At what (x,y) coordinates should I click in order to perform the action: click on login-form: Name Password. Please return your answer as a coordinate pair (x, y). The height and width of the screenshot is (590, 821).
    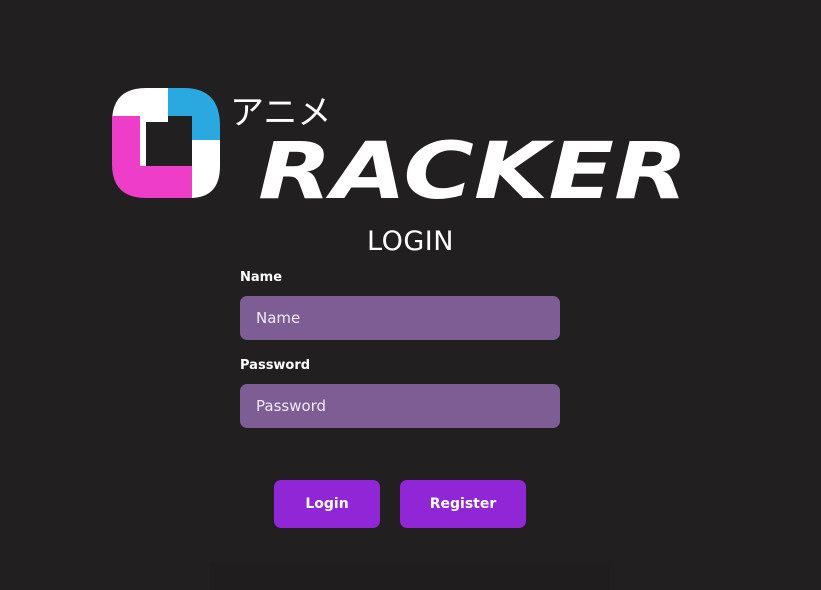
    Looking at the image, I should click on (400, 348).